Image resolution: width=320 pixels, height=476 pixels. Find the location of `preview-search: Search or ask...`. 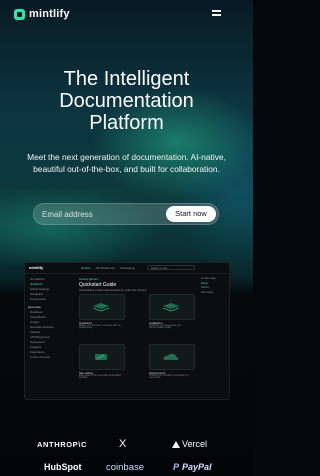

preview-search: Search or ask... is located at coordinates (171, 267).